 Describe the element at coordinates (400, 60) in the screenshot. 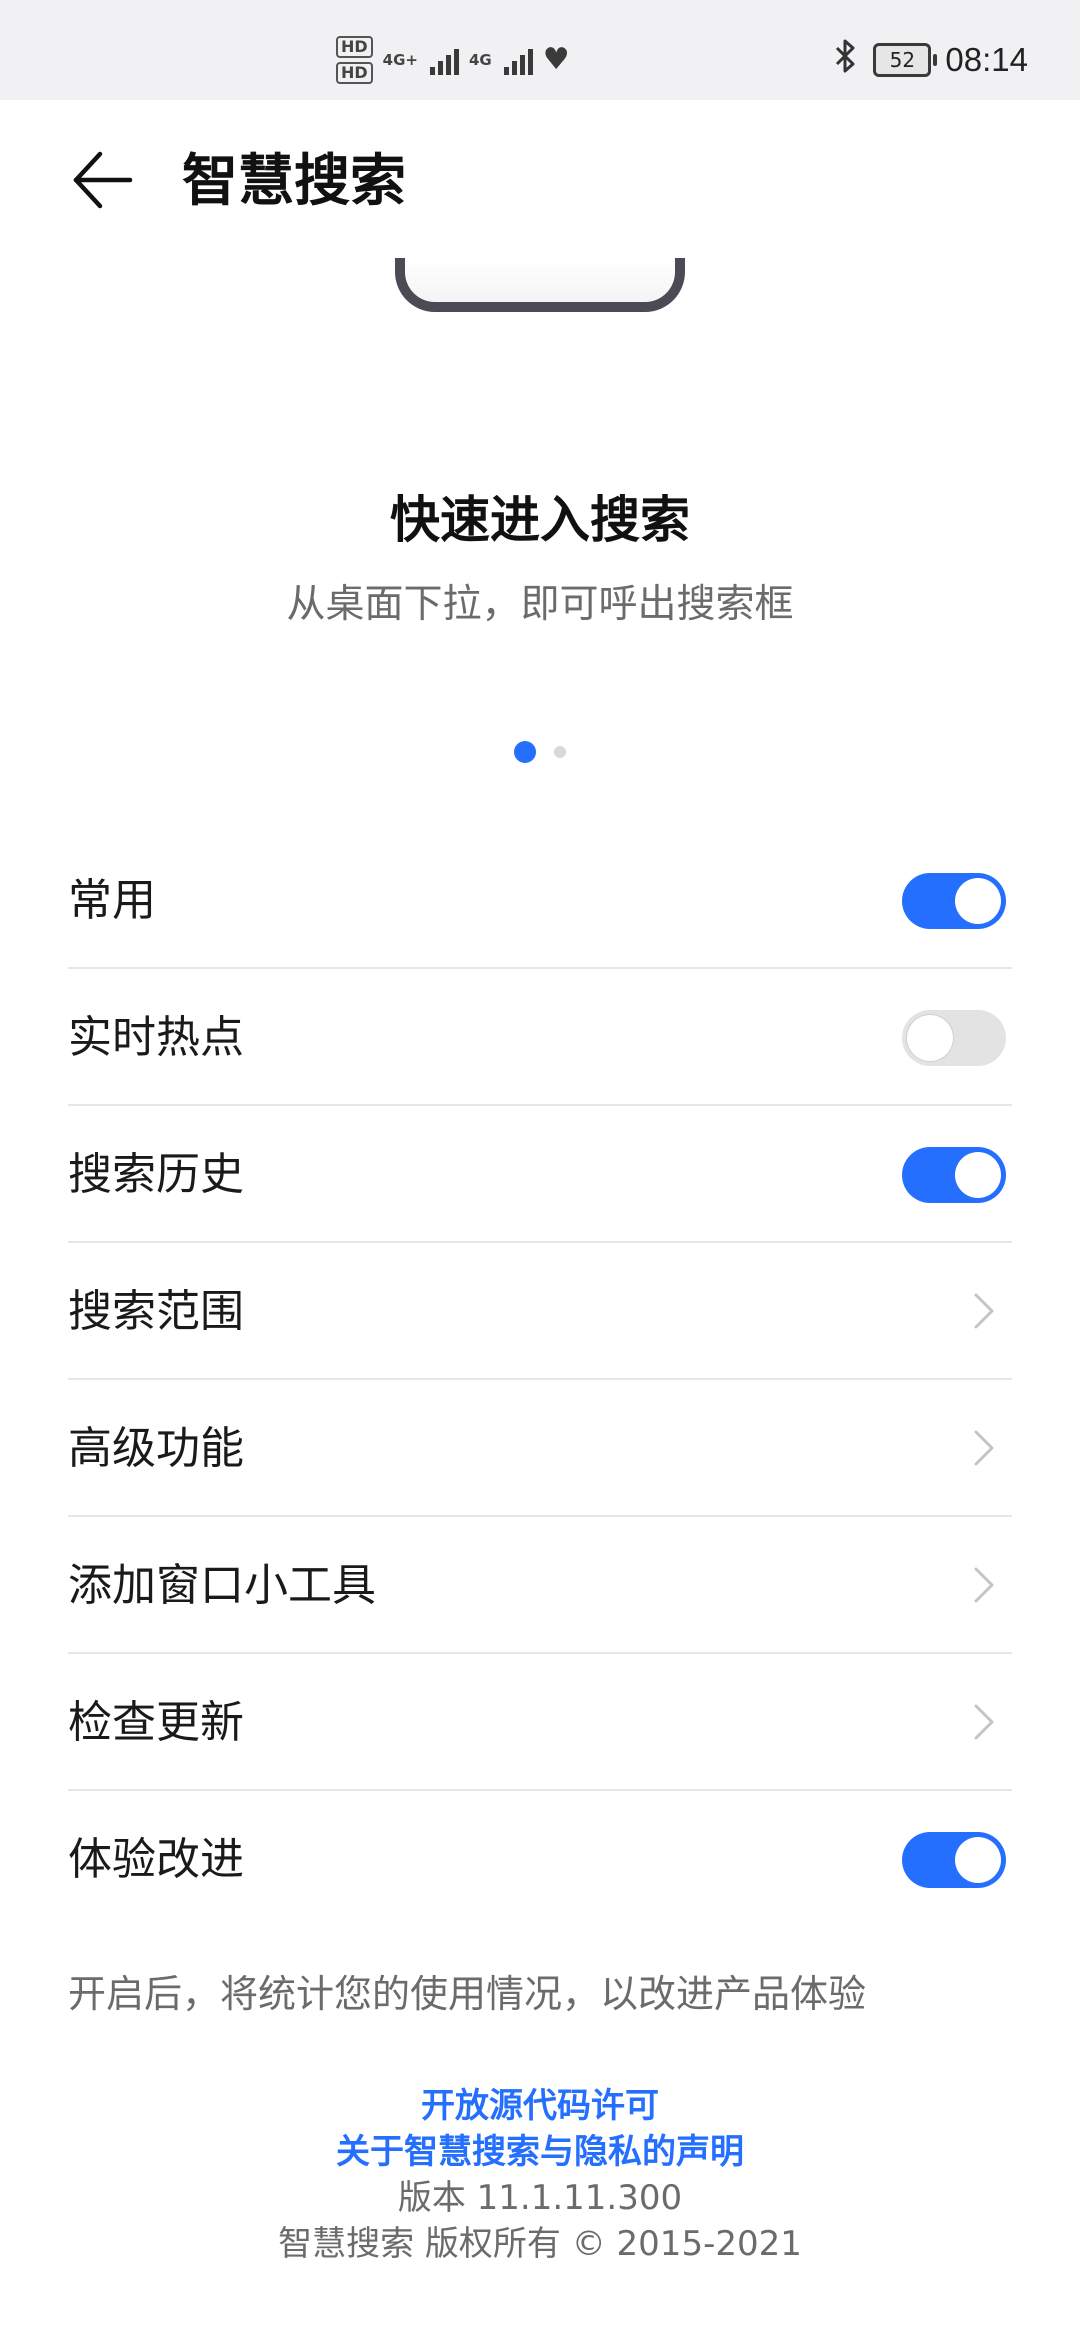

I see `network-type-1: 4G+` at that location.